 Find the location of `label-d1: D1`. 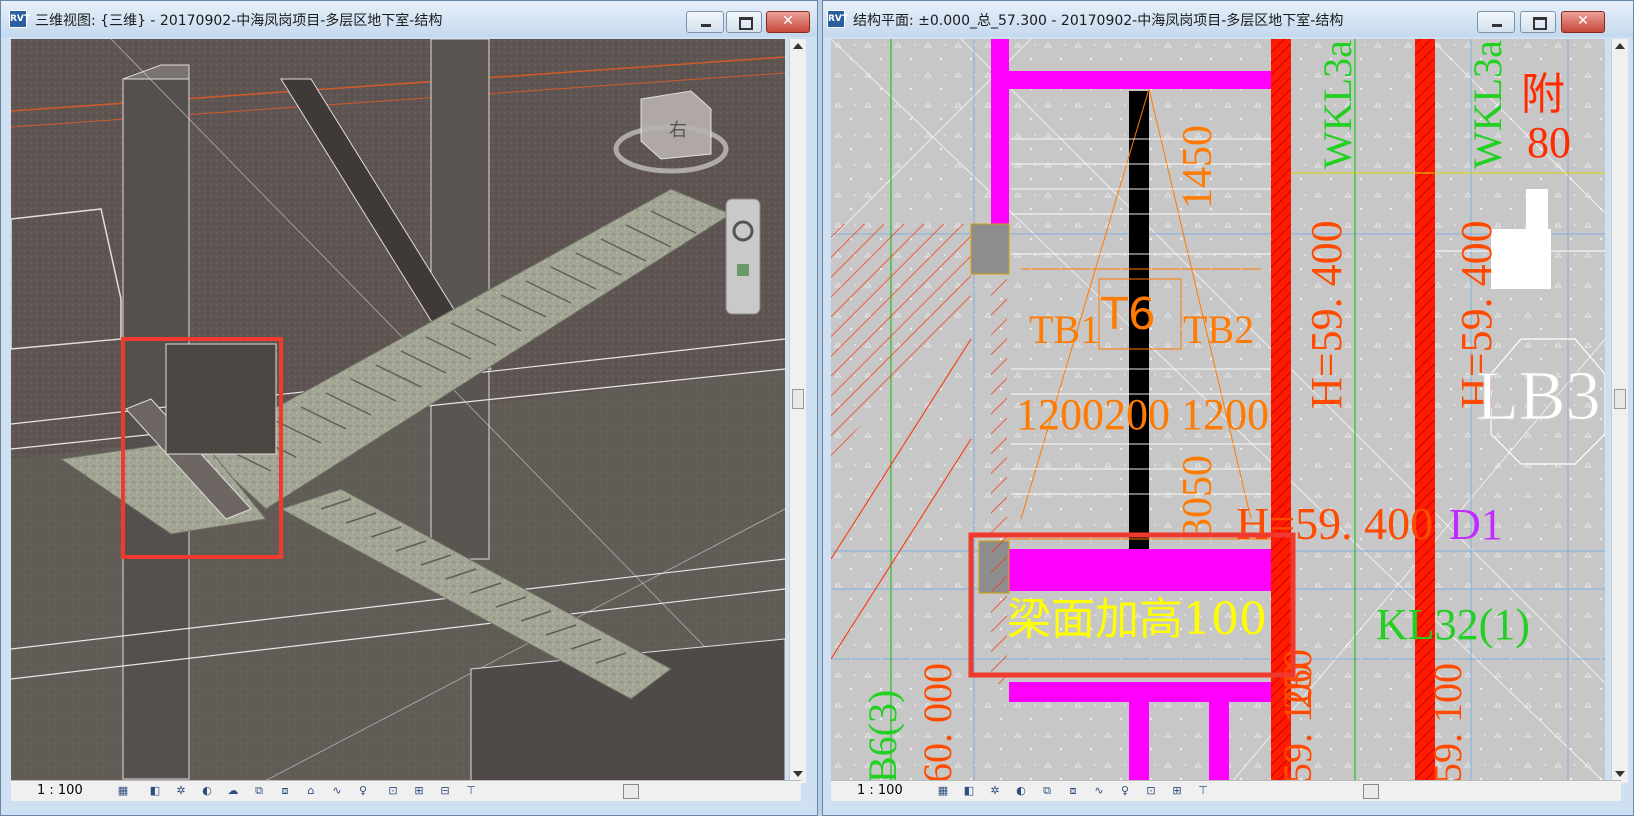

label-d1: D1 is located at coordinates (1476, 524).